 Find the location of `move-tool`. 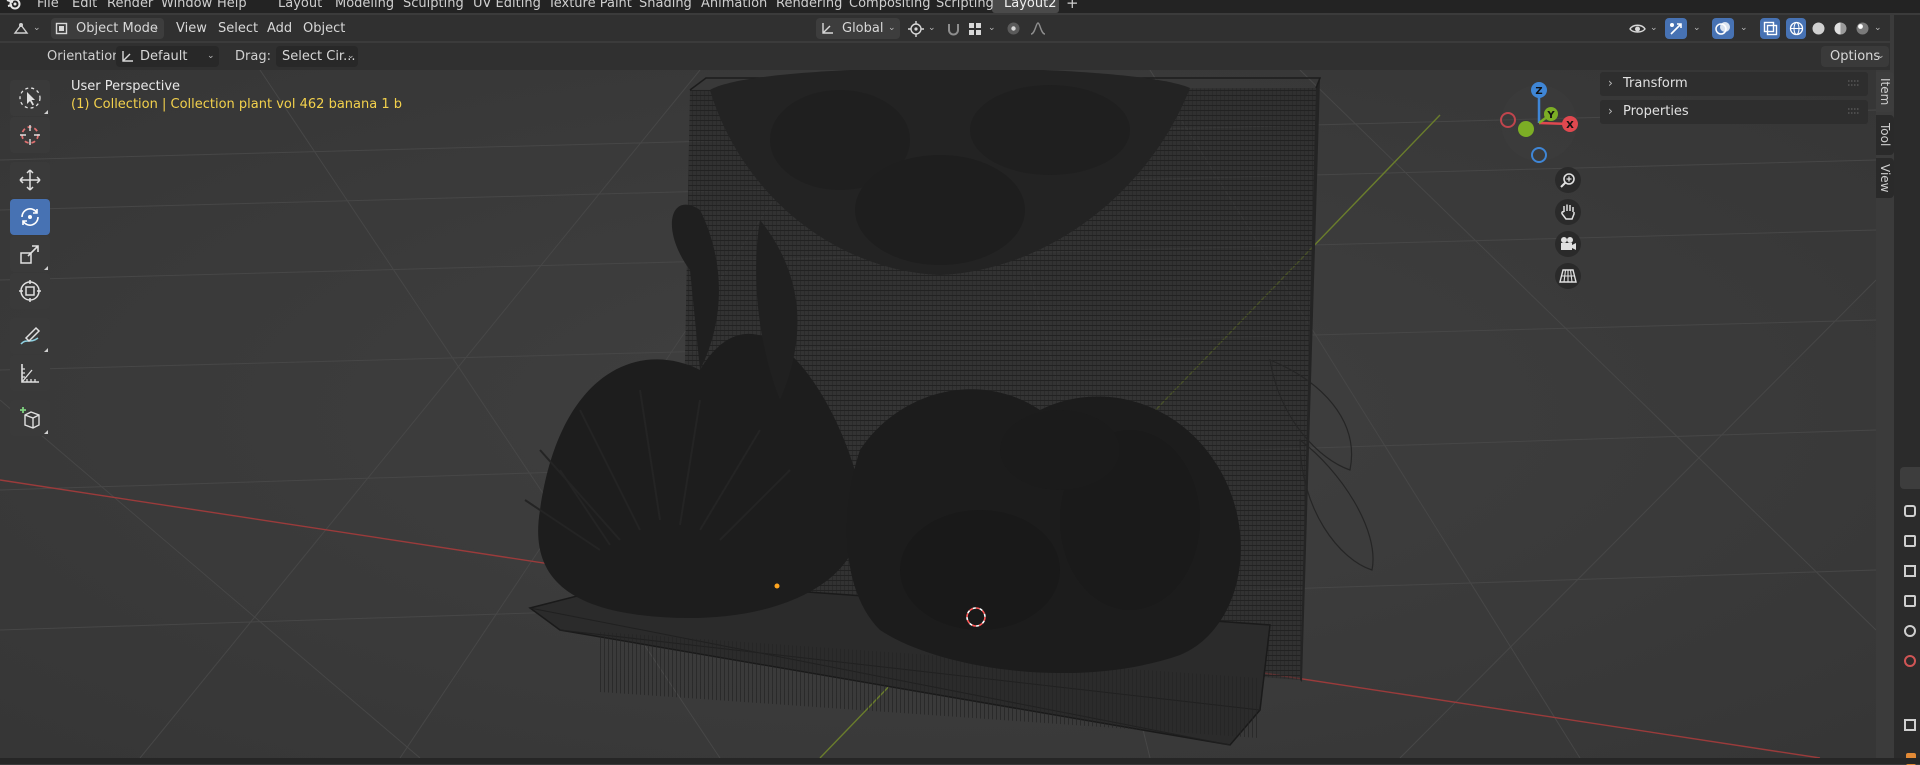

move-tool is located at coordinates (30, 180).